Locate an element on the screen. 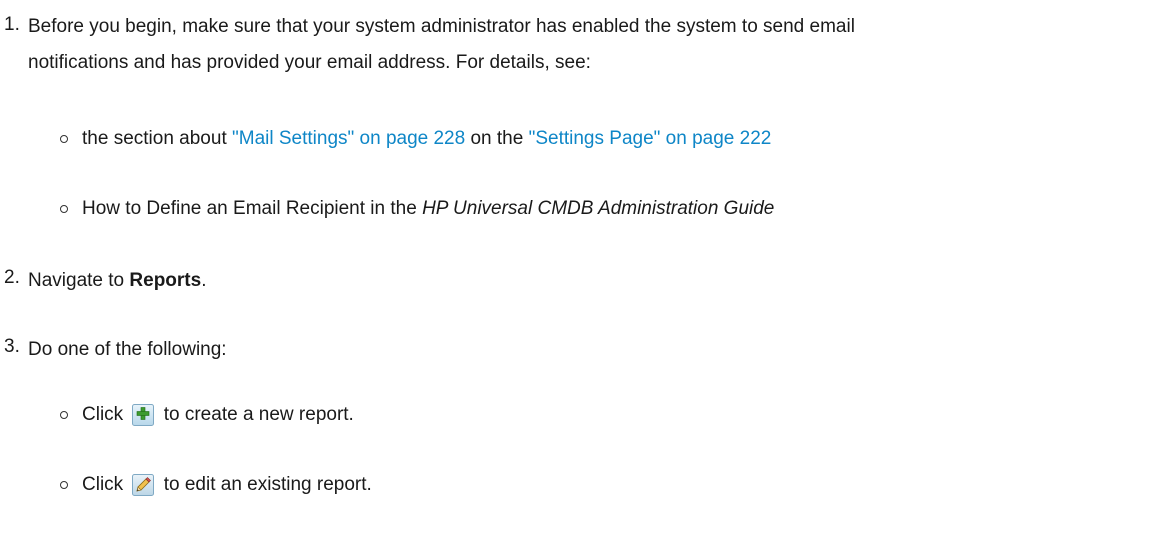 Image resolution: width=1172 pixels, height=533 pixels. mail-settings-link: "Mail Settings" on page 228 is located at coordinates (348, 139).